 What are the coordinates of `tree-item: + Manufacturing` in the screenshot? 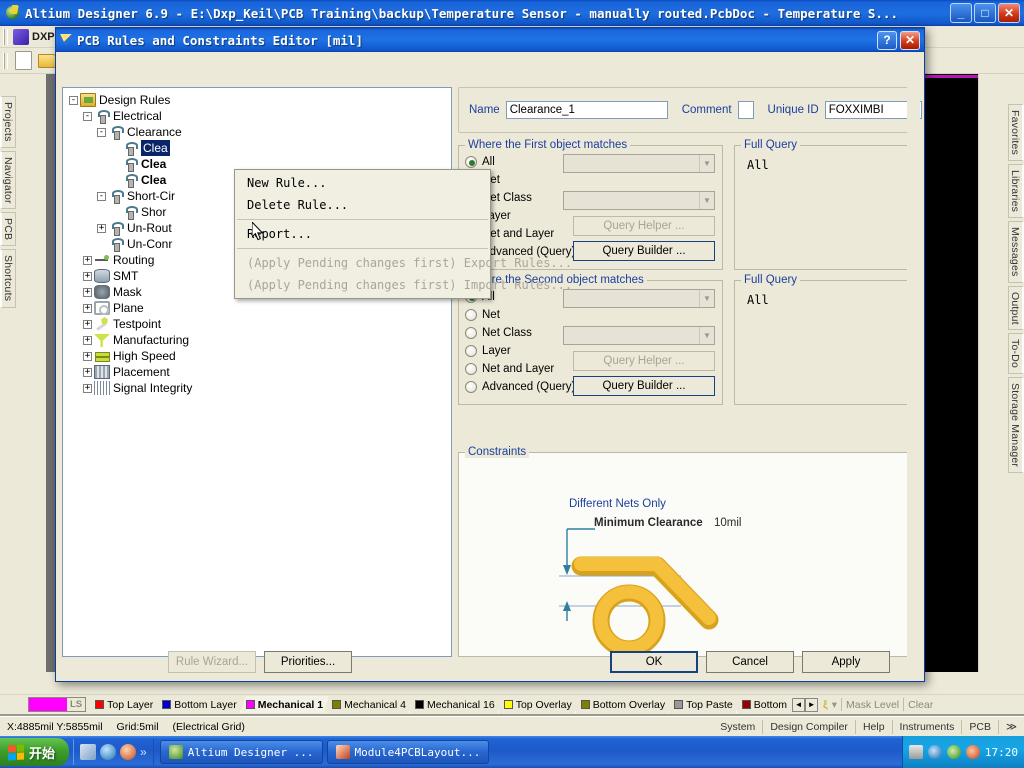 It's located at (257, 340).